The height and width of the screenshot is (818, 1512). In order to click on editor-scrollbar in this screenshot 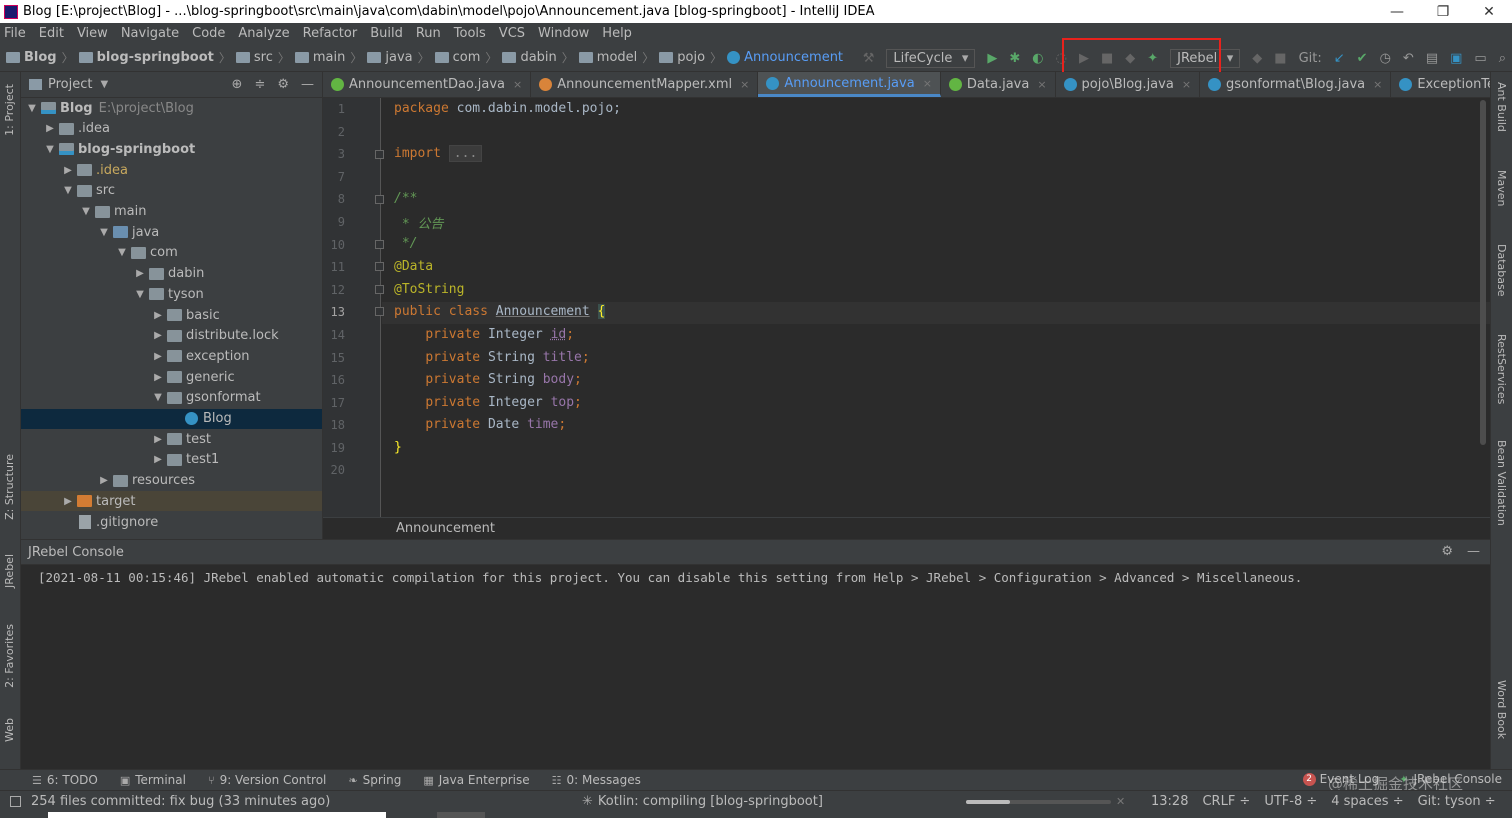, I will do `click(1483, 273)`.